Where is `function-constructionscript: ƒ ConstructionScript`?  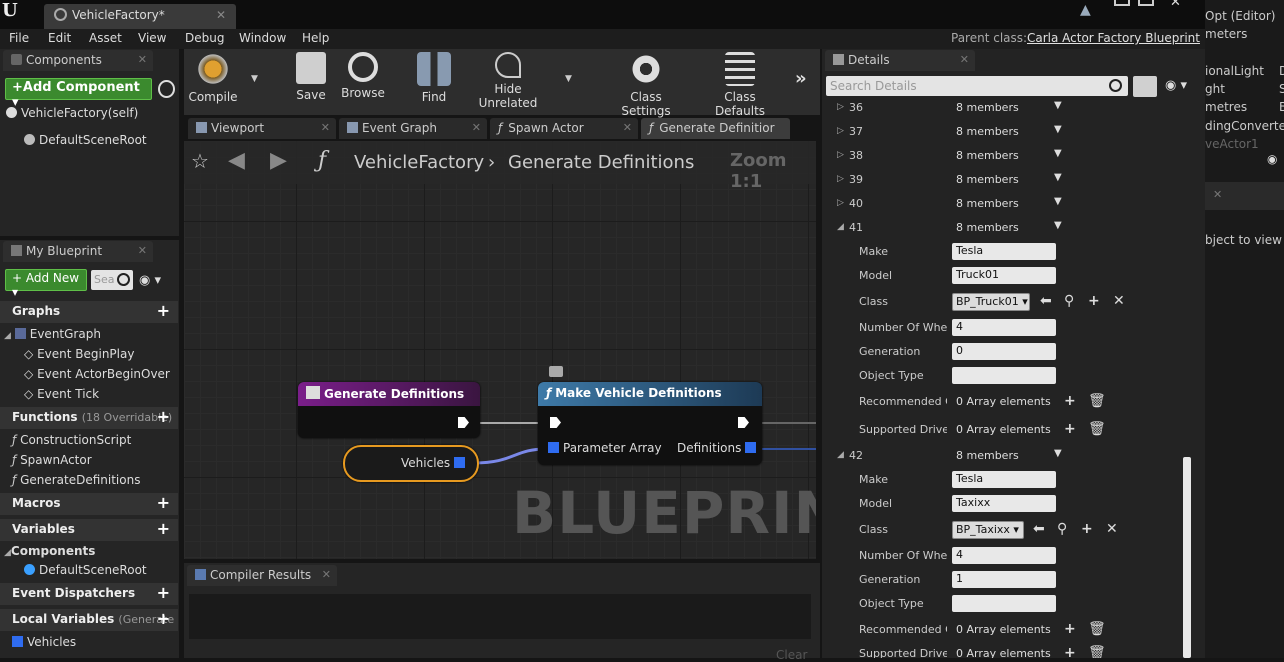 function-constructionscript: ƒ ConstructionScript is located at coordinates (71, 440).